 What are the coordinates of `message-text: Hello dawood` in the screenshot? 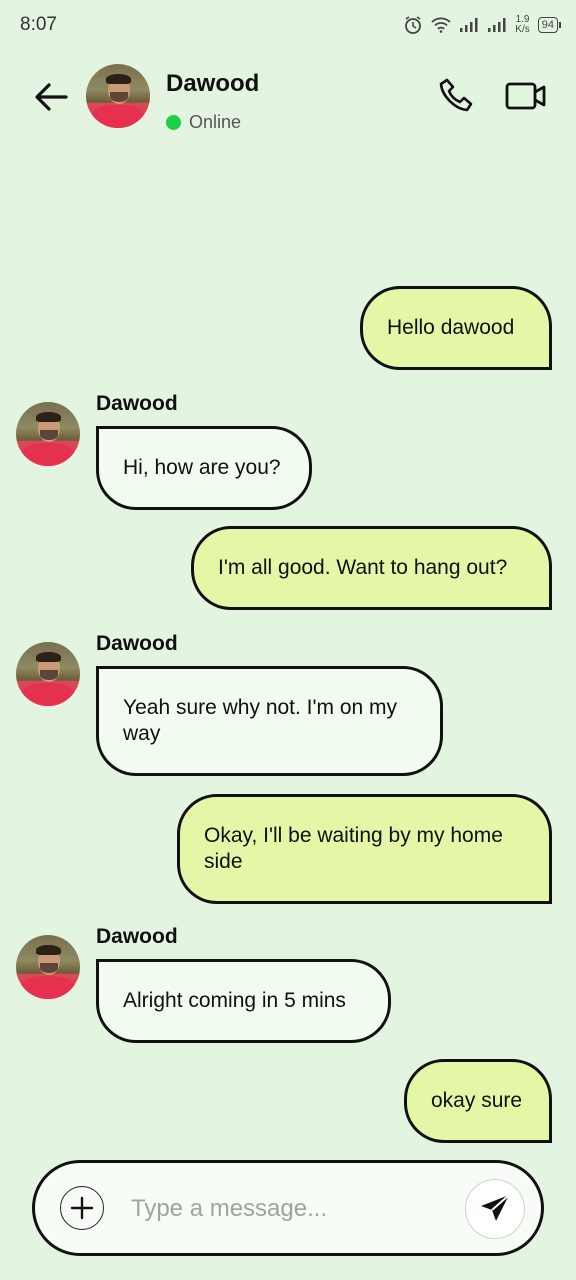 It's located at (451, 327).